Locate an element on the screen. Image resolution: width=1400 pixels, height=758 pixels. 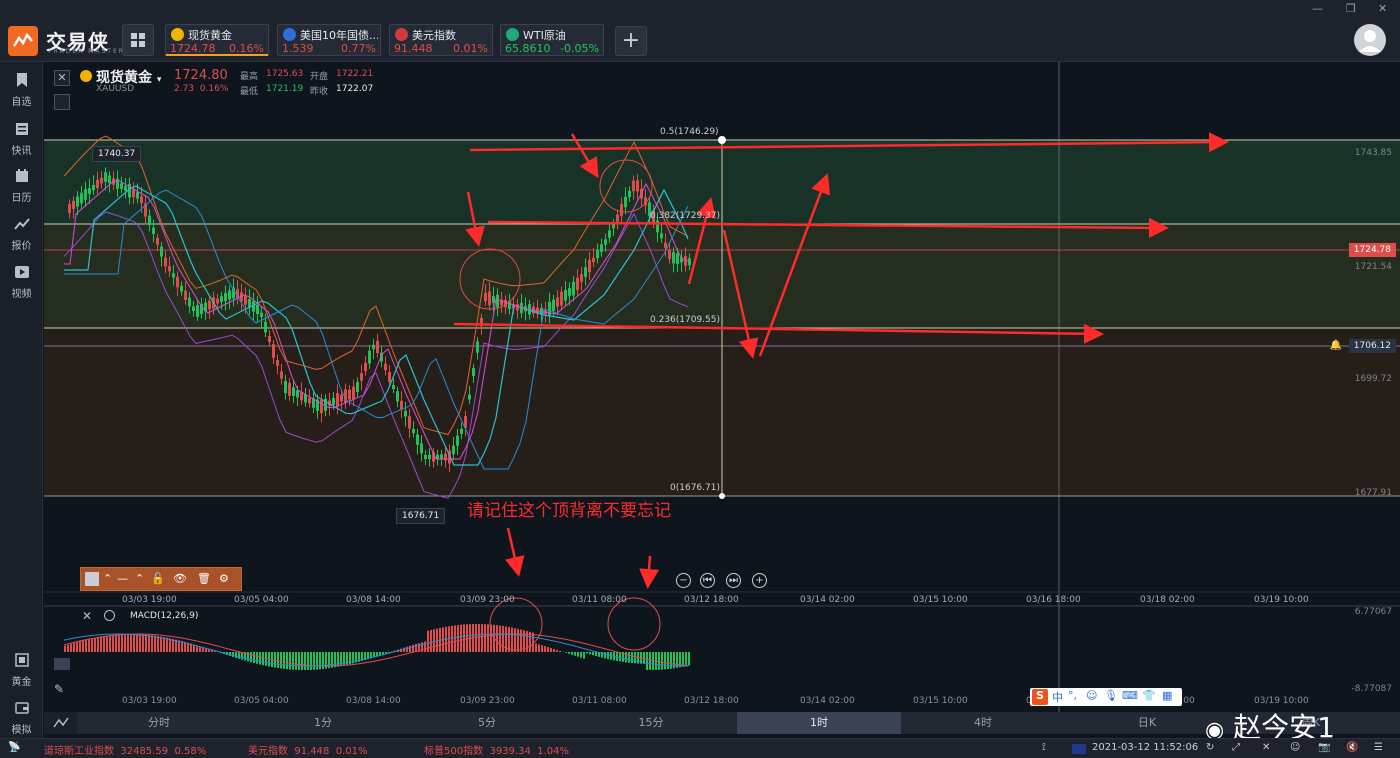
tab-wti-oil: WTI原油 65.8610 -0.05% is located at coordinates (552, 40).